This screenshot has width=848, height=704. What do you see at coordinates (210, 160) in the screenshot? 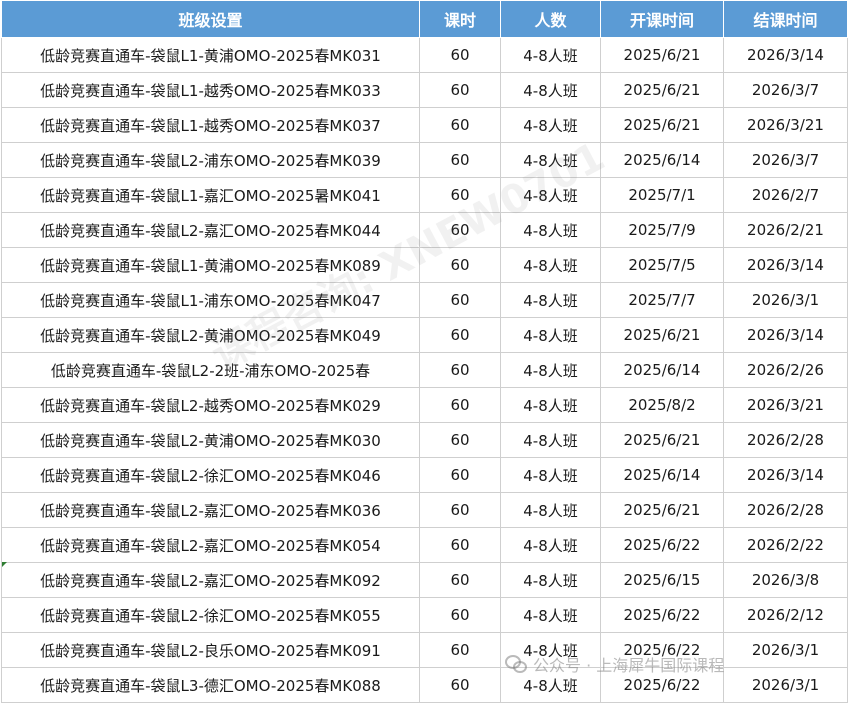
I see `cell-class-setting: 低龄竞赛直通车-袋鼠L2-浦东OMO-2025春MK039` at bounding box center [210, 160].